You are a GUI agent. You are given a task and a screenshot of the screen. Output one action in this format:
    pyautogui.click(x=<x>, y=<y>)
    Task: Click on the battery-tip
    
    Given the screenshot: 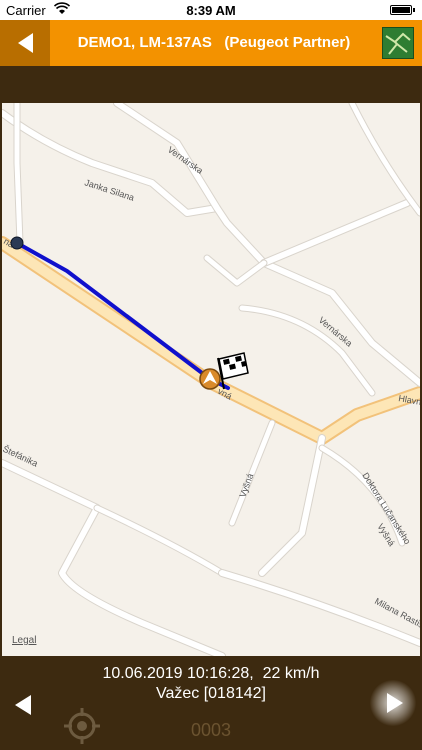 What is the action you would take?
    pyautogui.click(x=414, y=10)
    